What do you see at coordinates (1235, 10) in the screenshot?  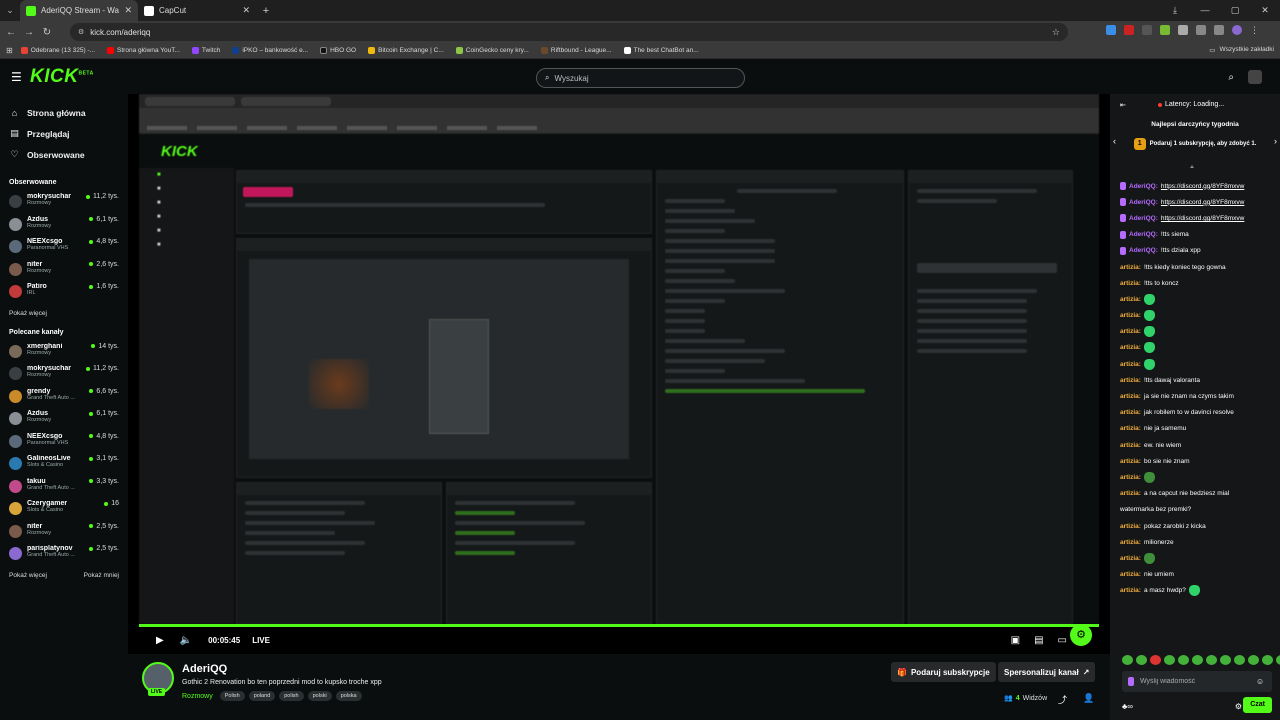 I see `maximize-icon: ▢` at bounding box center [1235, 10].